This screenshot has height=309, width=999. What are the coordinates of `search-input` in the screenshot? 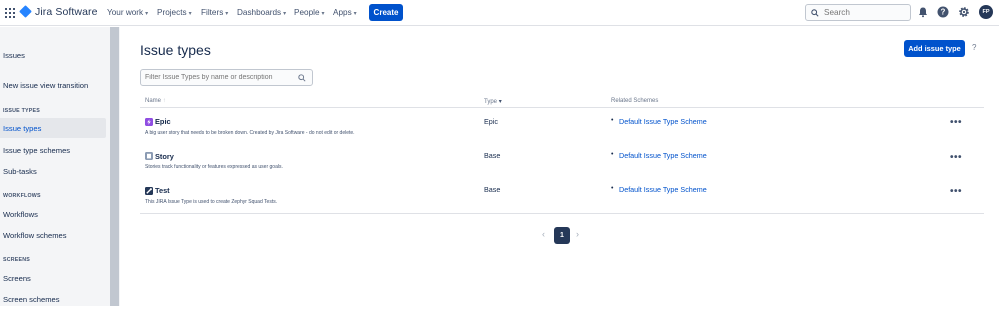 It's located at (864, 12).